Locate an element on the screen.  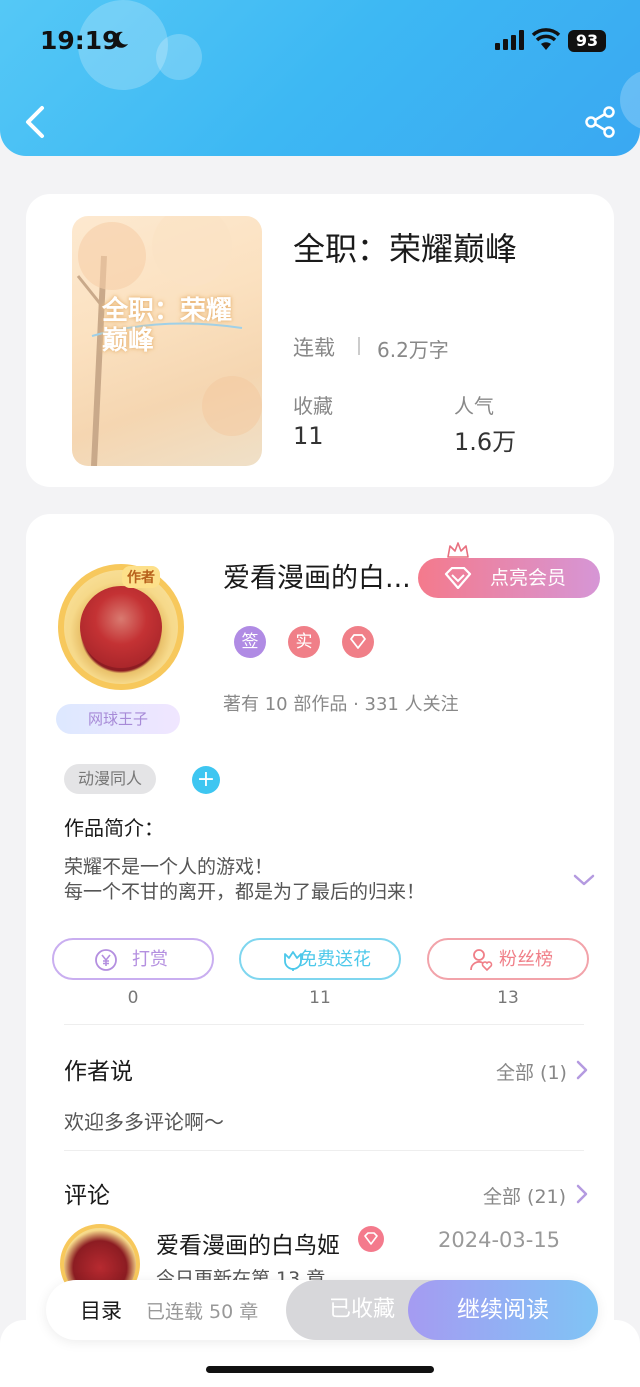
continue-reading-button: 继续阅读 is located at coordinates (503, 1310).